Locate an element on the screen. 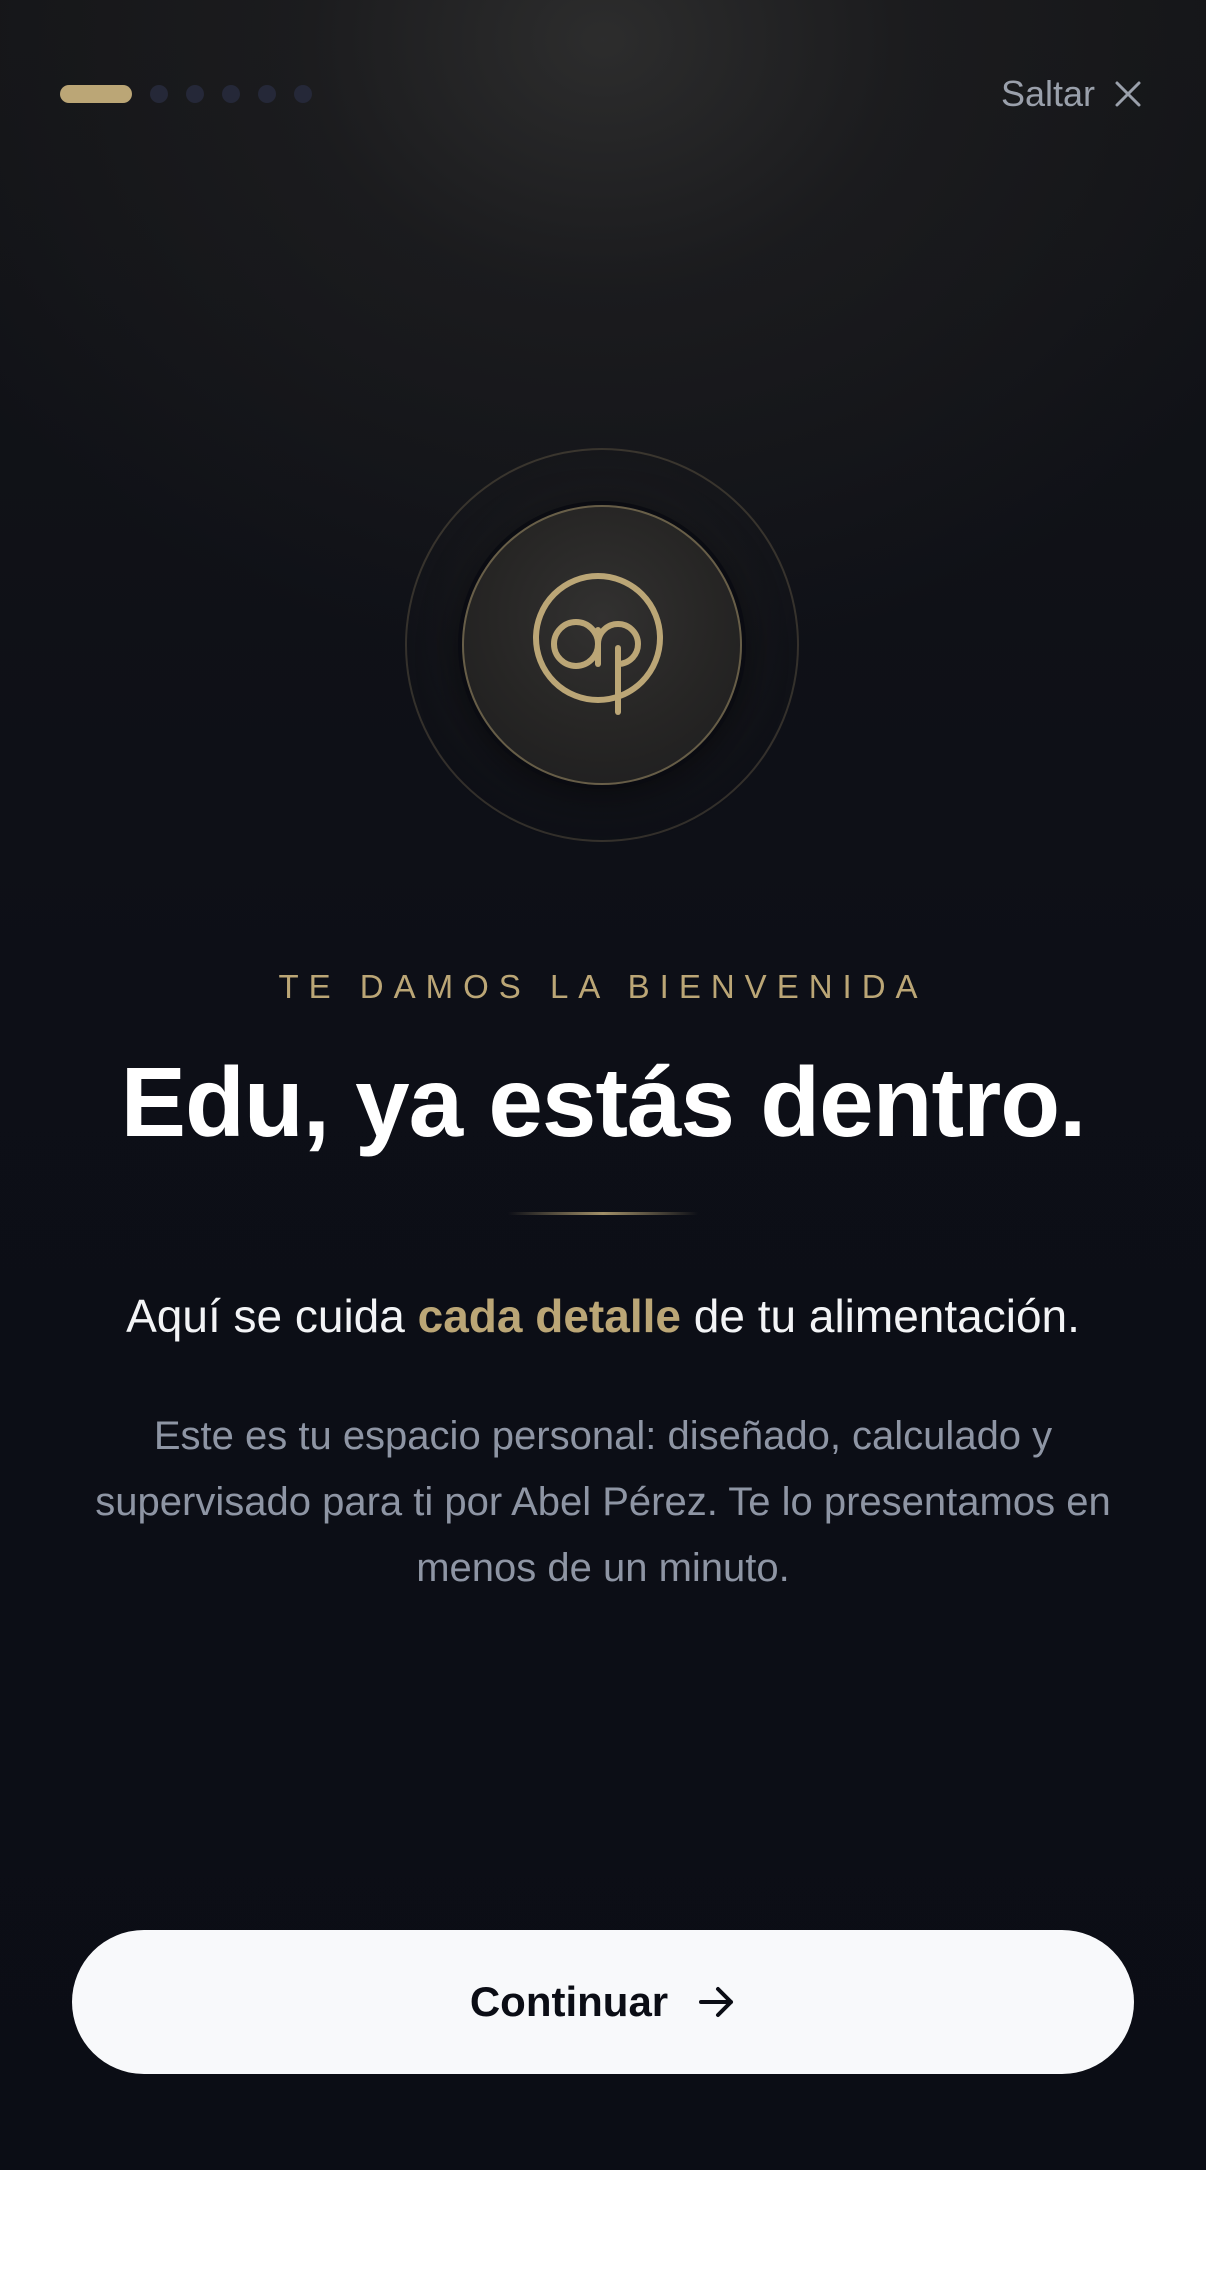 This screenshot has width=1206, height=2272. lead-text-start: Aquí se cuida is located at coordinates (272, 1316).